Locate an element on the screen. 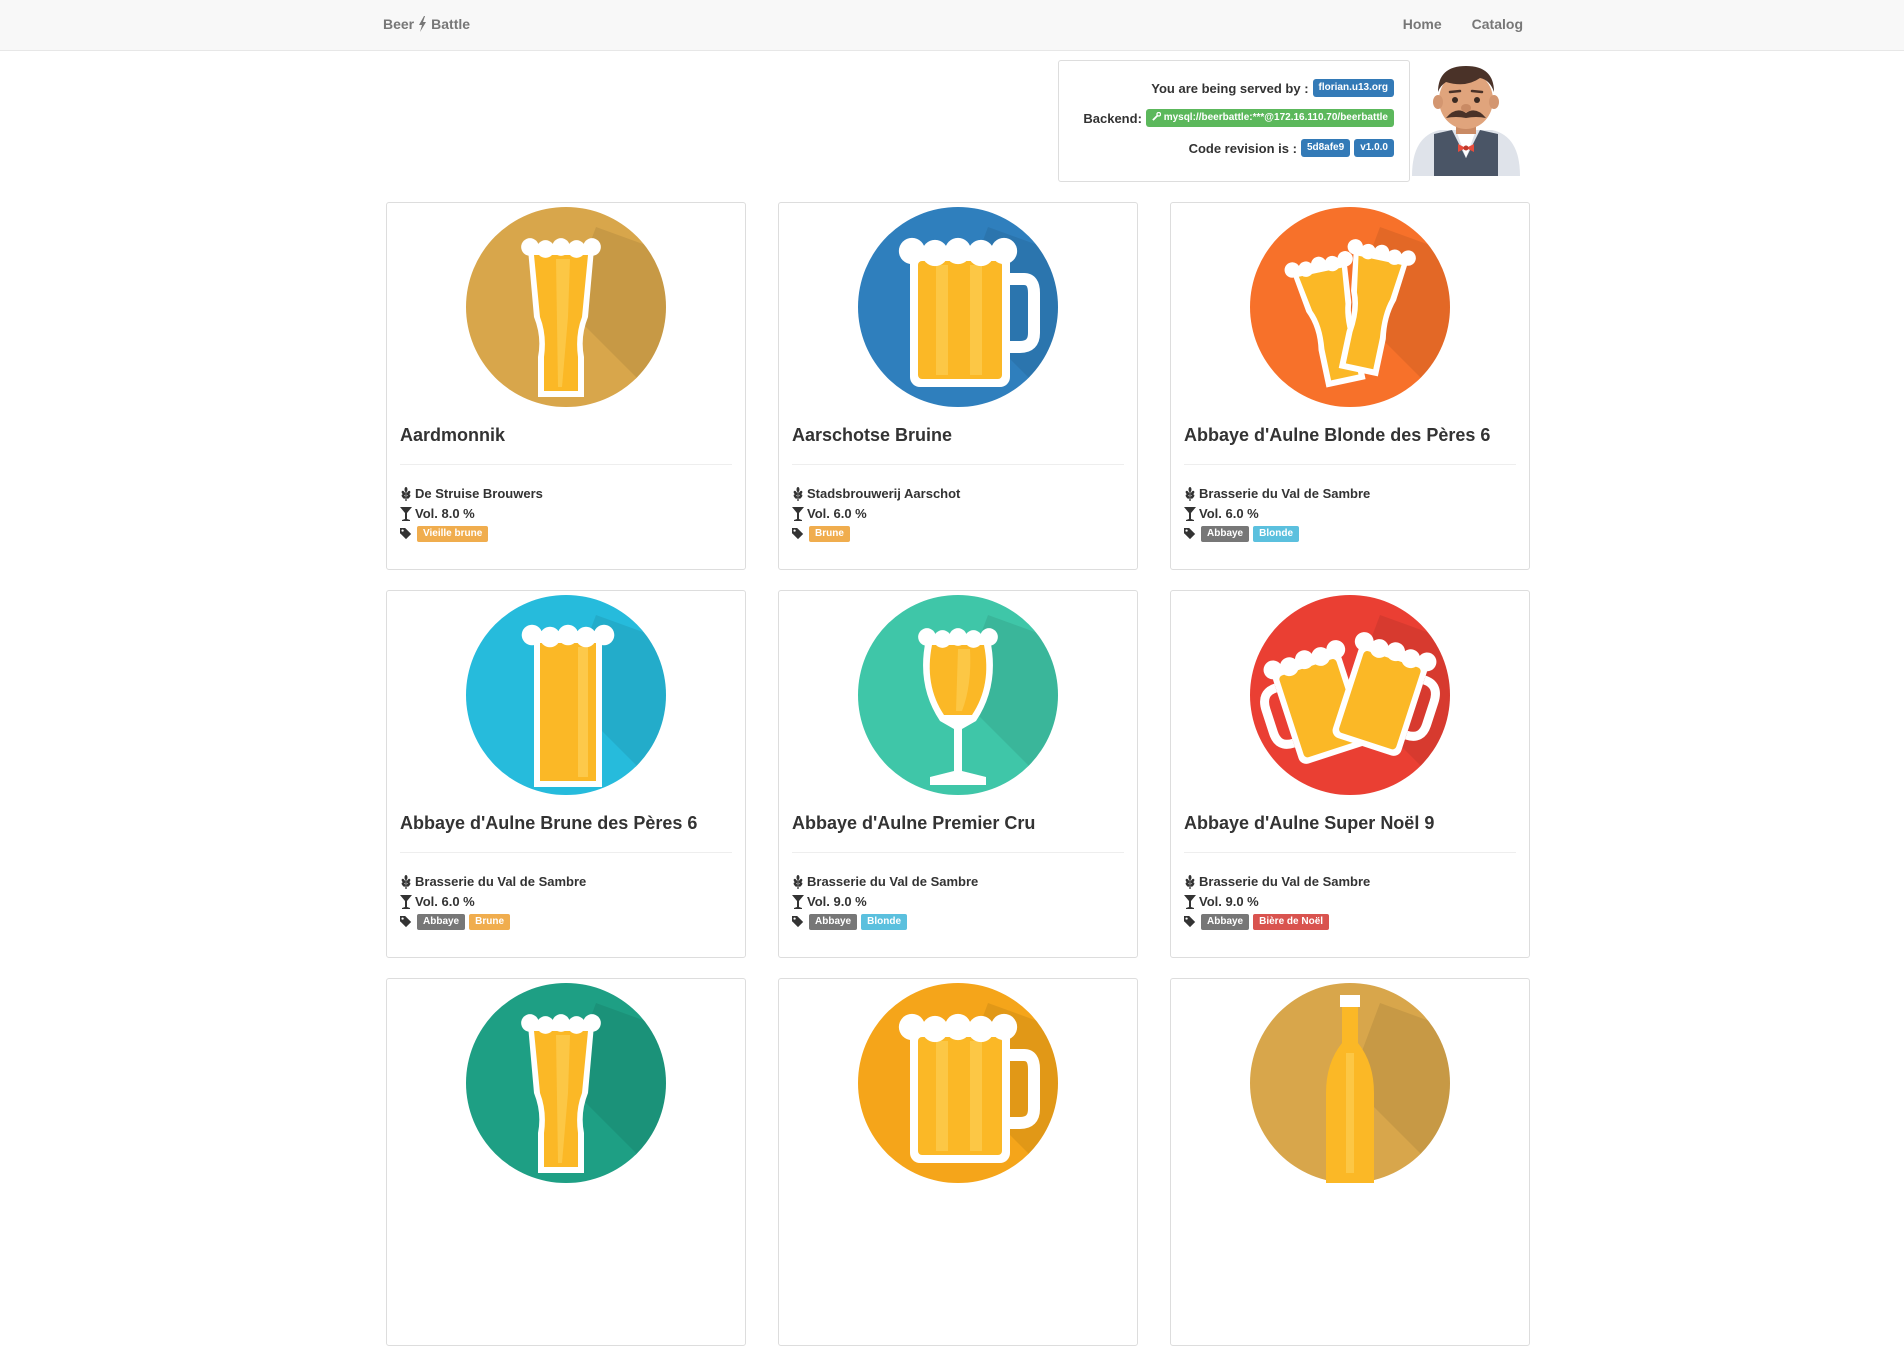  wrench-icon is located at coordinates (1157, 116).